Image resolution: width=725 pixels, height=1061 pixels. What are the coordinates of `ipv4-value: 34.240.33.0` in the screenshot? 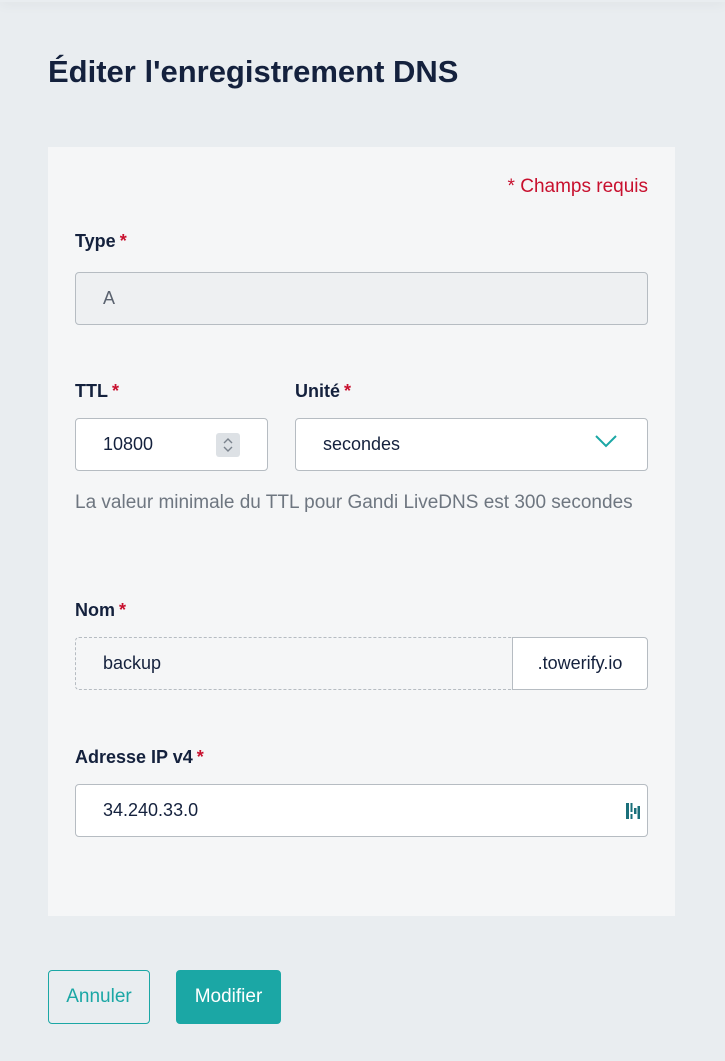 It's located at (151, 810).